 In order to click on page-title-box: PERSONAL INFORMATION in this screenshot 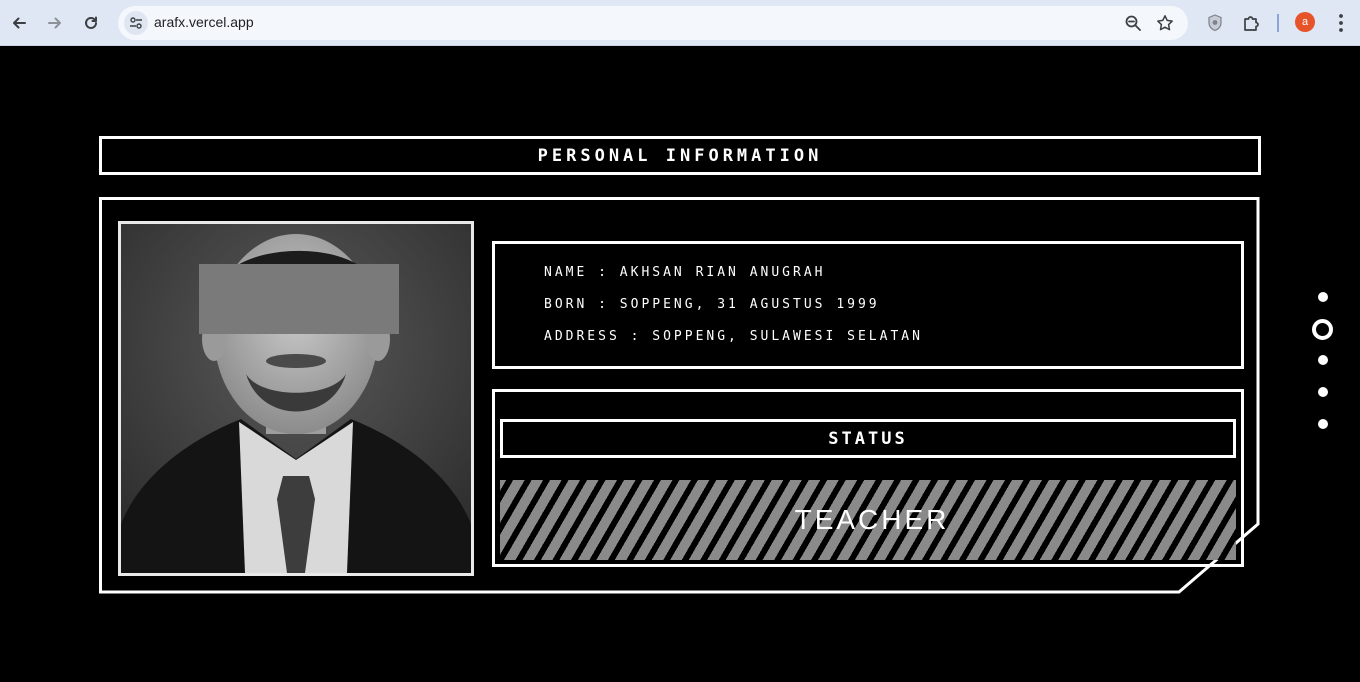, I will do `click(680, 155)`.